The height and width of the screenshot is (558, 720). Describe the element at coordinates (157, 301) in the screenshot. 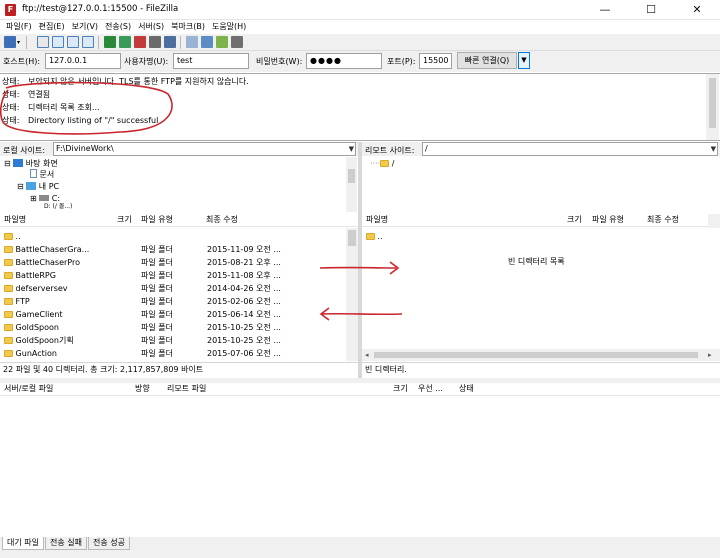

I see `file-type: 파일 폴더` at that location.